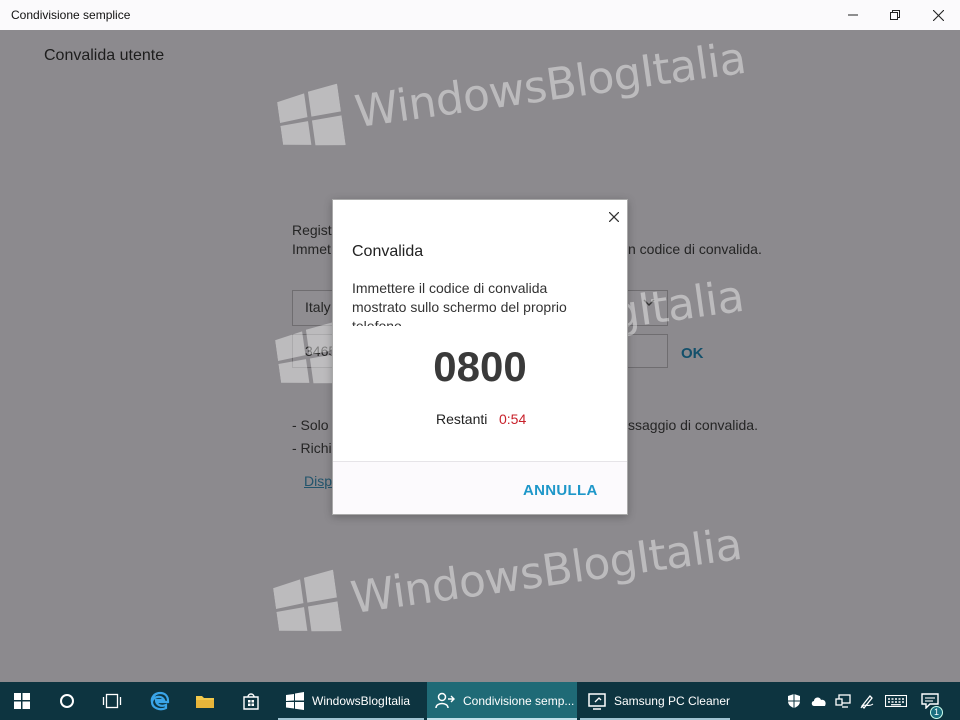  What do you see at coordinates (513, 419) in the screenshot?
I see `remaining-time: 0:54` at bounding box center [513, 419].